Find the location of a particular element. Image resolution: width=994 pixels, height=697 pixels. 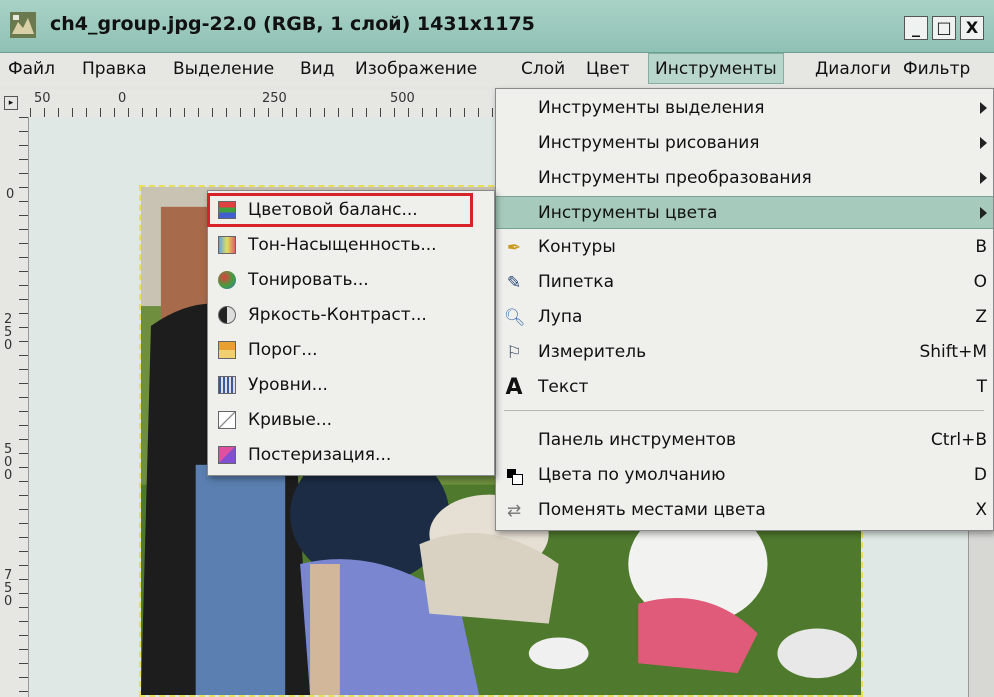

menu-item-magnify: 🔍︎ Лупа Z is located at coordinates (744, 317).